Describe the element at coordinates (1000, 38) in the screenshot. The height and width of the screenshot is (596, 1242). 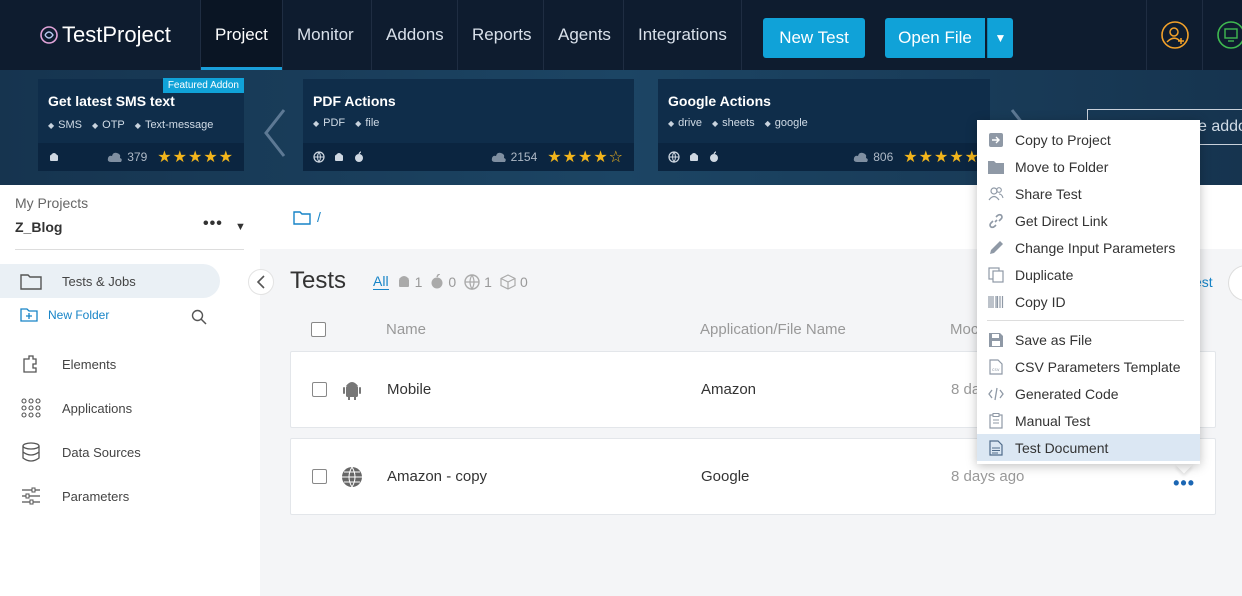
I see `open-file-dropdown-button: ▼` at that location.